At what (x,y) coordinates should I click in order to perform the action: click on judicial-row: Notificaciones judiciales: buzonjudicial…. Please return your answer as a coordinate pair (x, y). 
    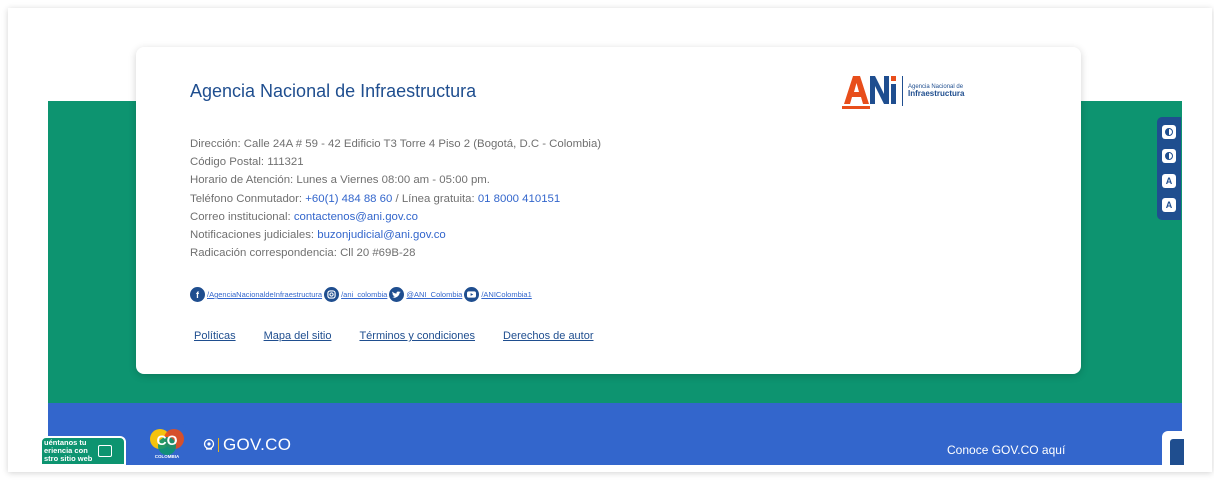
    Looking at the image, I should click on (395, 235).